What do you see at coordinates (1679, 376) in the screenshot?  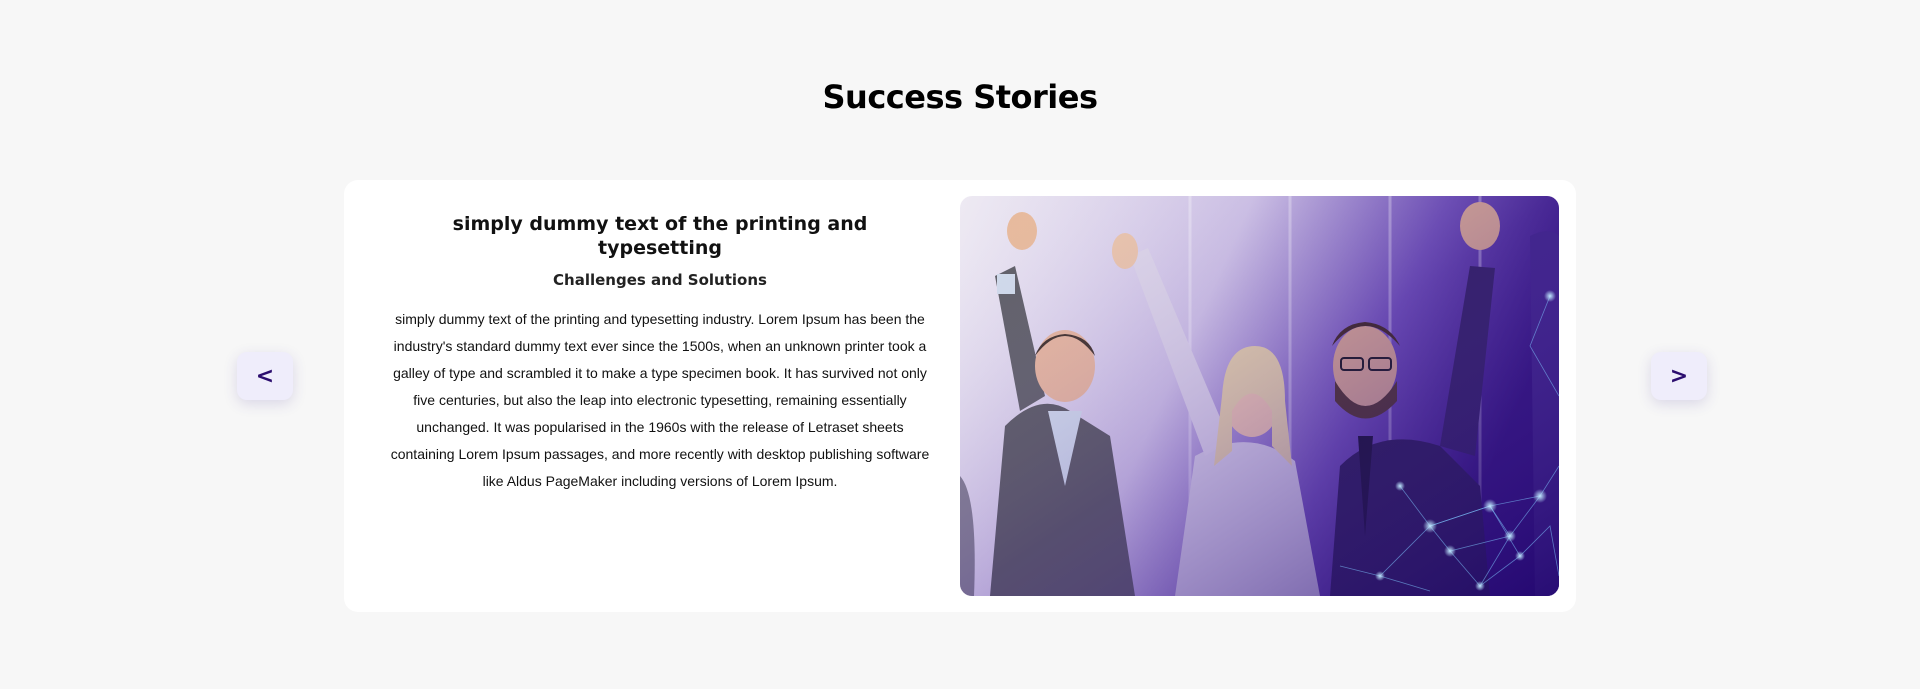 I see `carousel-next-button: >` at bounding box center [1679, 376].